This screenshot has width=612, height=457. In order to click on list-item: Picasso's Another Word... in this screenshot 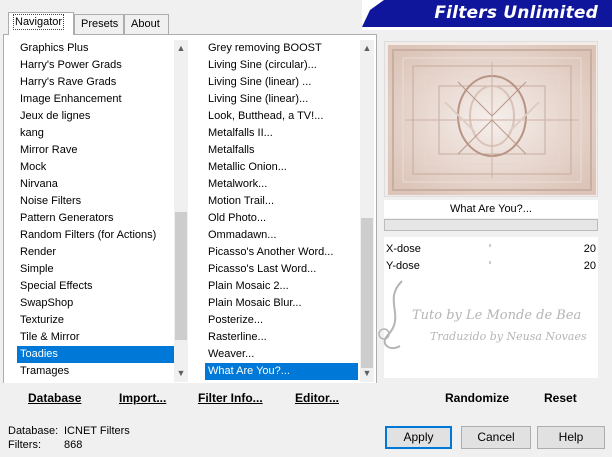, I will do `click(281, 252)`.